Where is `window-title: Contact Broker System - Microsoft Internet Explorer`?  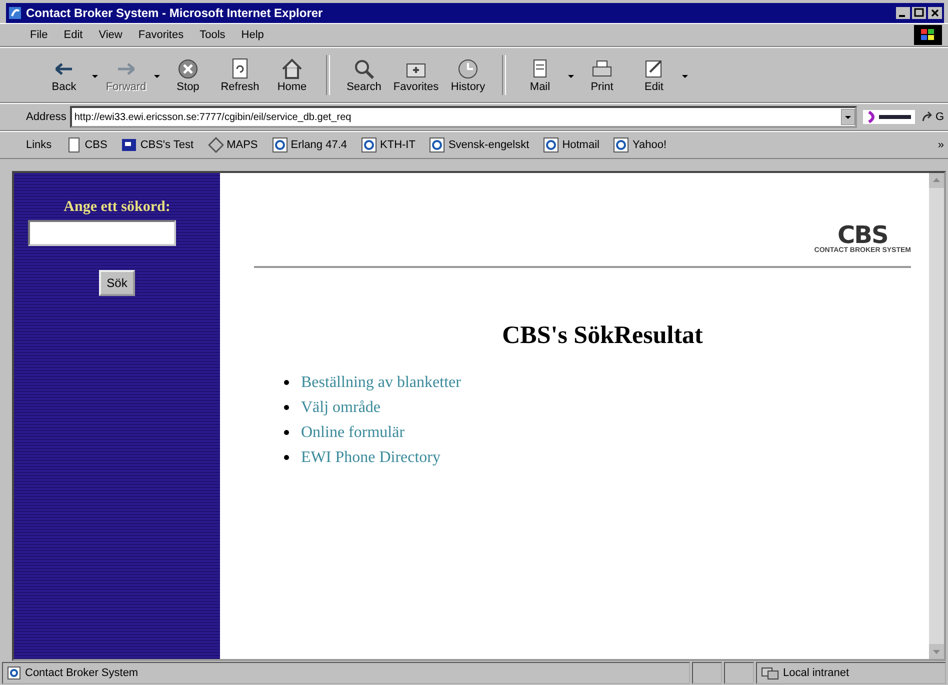
window-title: Contact Broker System - Microsoft Internet Explorer is located at coordinates (175, 13).